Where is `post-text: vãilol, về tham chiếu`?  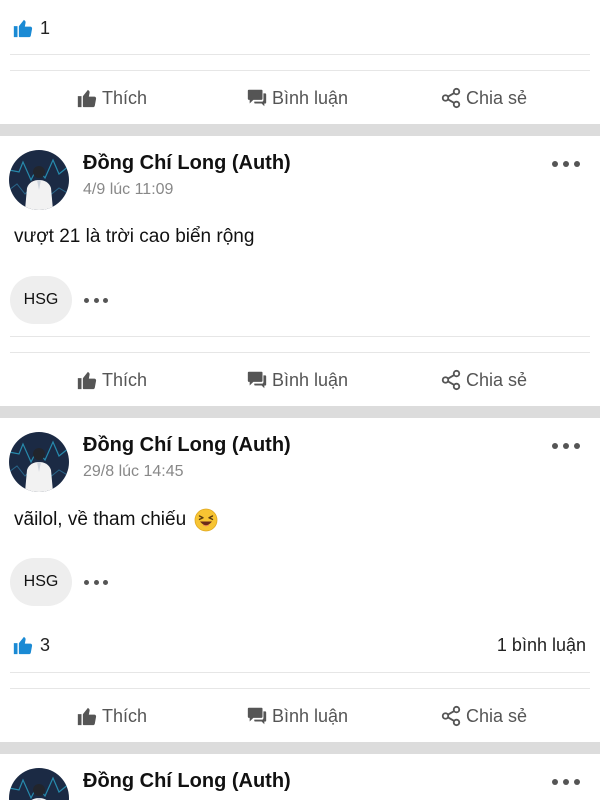
post-text: vãilol, về tham chiếu is located at coordinates (116, 520).